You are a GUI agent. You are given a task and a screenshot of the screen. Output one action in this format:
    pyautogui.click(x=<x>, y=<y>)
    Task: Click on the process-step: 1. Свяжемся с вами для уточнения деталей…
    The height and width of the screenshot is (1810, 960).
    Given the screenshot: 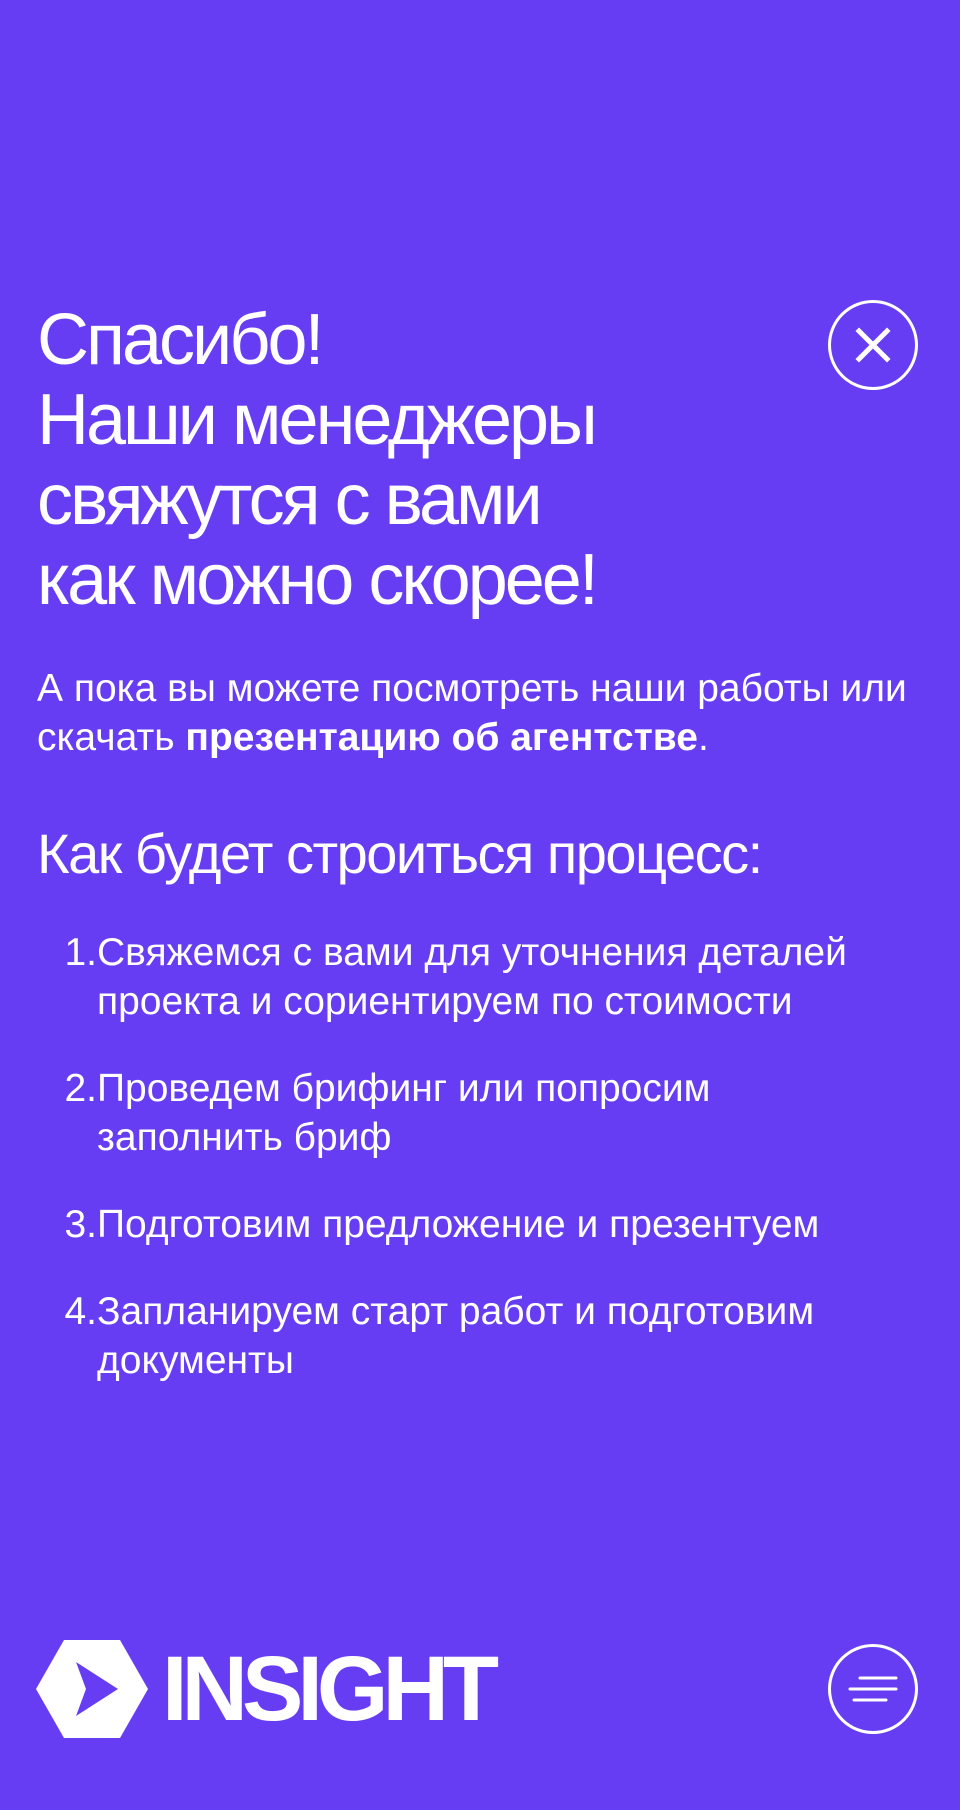 What is the action you would take?
    pyautogui.click(x=477, y=977)
    